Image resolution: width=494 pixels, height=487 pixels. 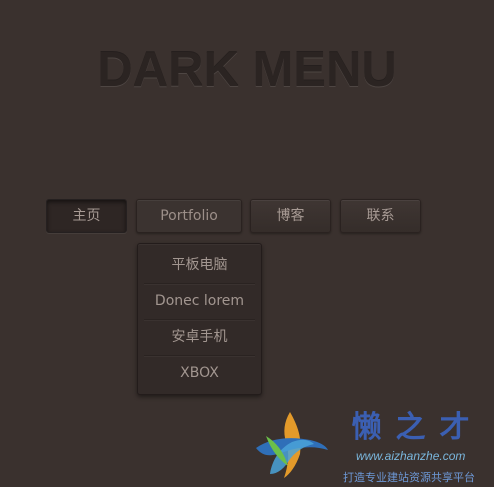 What do you see at coordinates (247, 70) in the screenshot?
I see `page-title: DARK MENU` at bounding box center [247, 70].